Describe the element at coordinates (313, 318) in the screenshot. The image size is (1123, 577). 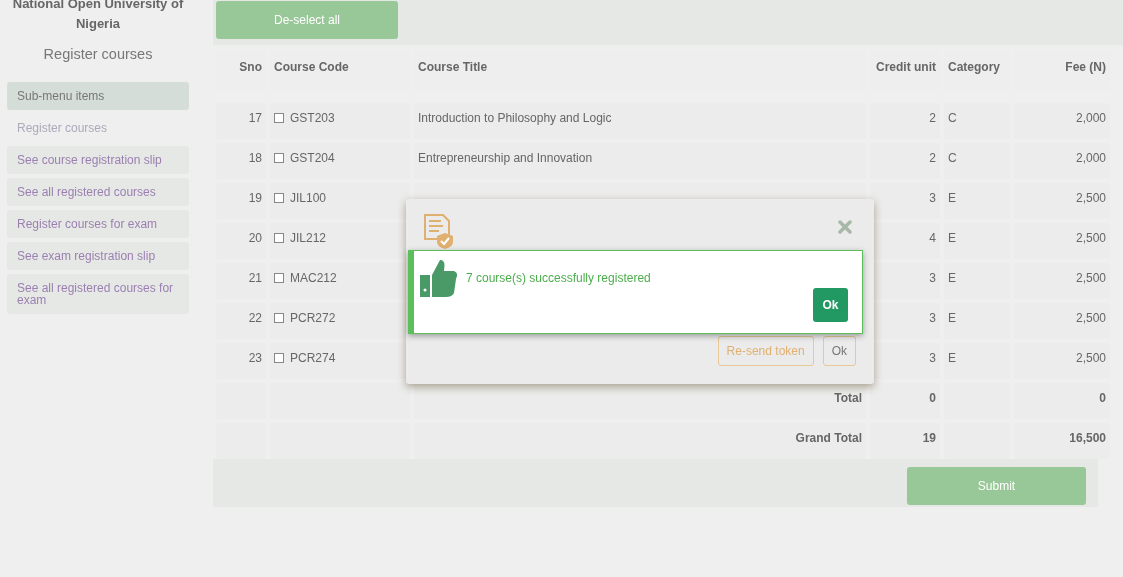
I see `course-code: PCR272` at that location.